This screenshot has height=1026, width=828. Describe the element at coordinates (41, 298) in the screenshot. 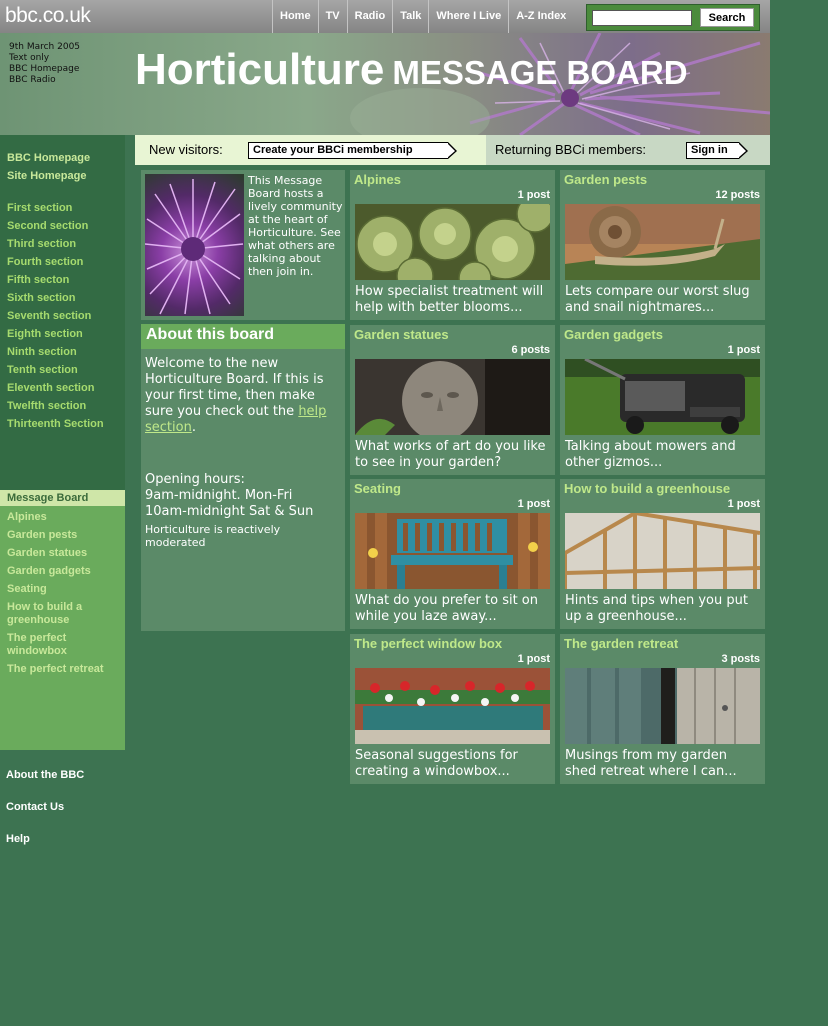

I see `sidebar-section-6: Sixth section` at that location.